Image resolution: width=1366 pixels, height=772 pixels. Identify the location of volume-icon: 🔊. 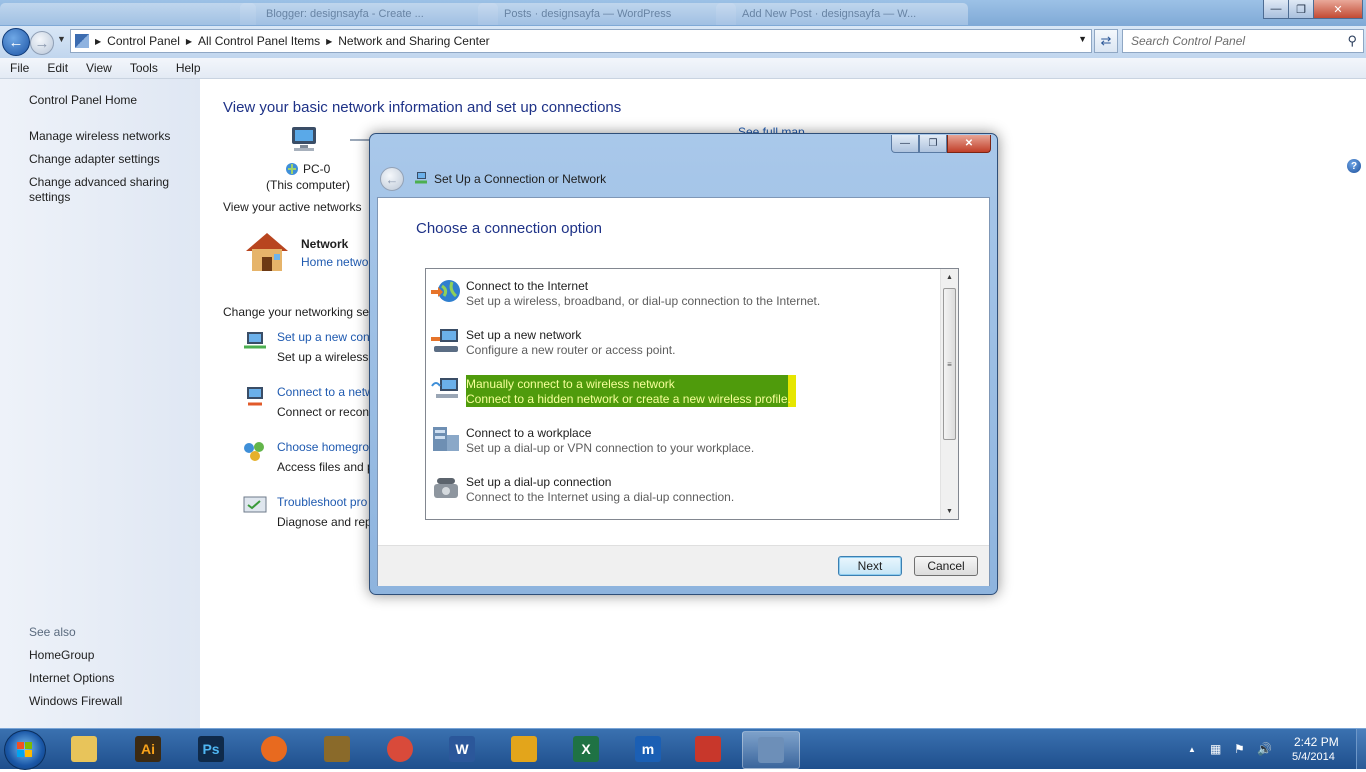
(1264, 749).